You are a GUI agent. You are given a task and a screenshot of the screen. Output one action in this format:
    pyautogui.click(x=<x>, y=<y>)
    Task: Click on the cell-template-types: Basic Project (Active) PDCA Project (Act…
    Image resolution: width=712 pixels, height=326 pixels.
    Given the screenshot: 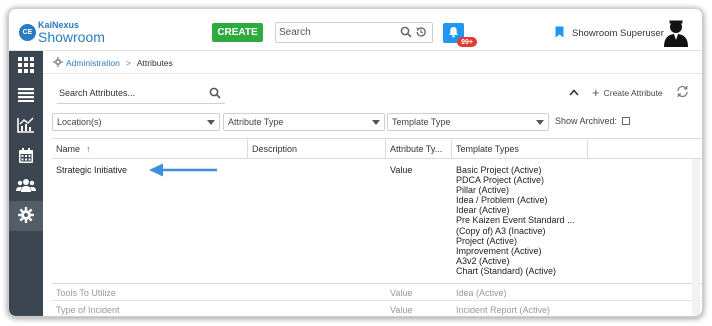 What is the action you would take?
    pyautogui.click(x=515, y=220)
    